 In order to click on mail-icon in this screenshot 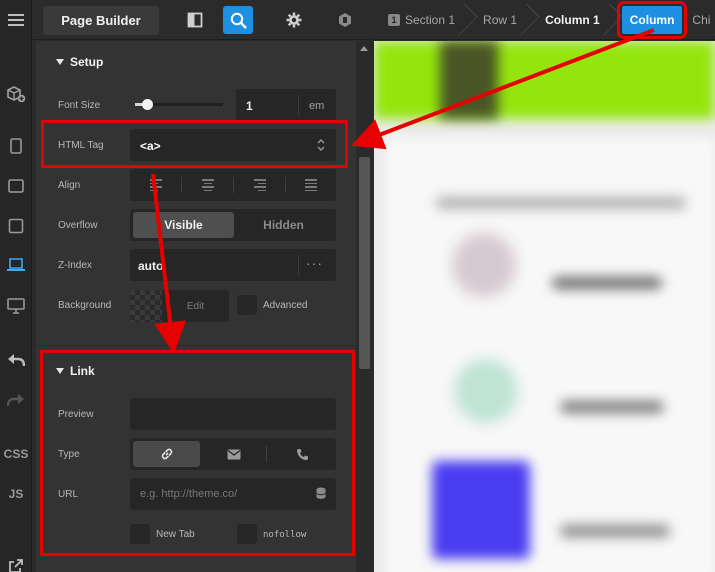, I will do `click(234, 454)`.